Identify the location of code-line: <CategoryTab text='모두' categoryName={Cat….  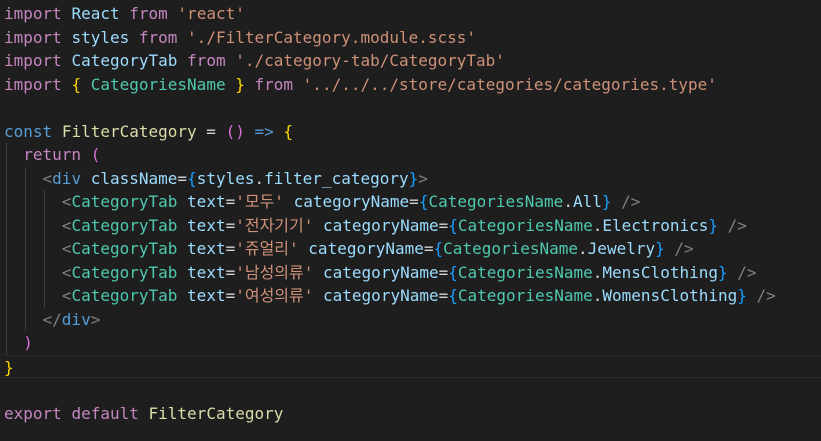
(410, 202).